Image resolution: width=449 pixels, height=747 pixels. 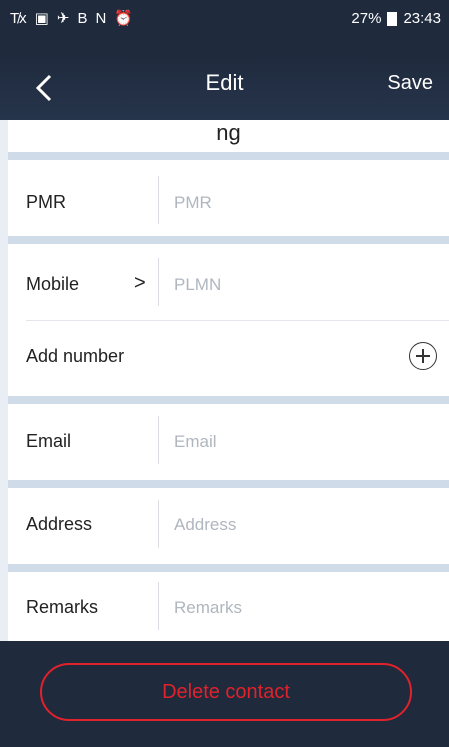 I want to click on top-bar: Edit Save, so click(x=224, y=88).